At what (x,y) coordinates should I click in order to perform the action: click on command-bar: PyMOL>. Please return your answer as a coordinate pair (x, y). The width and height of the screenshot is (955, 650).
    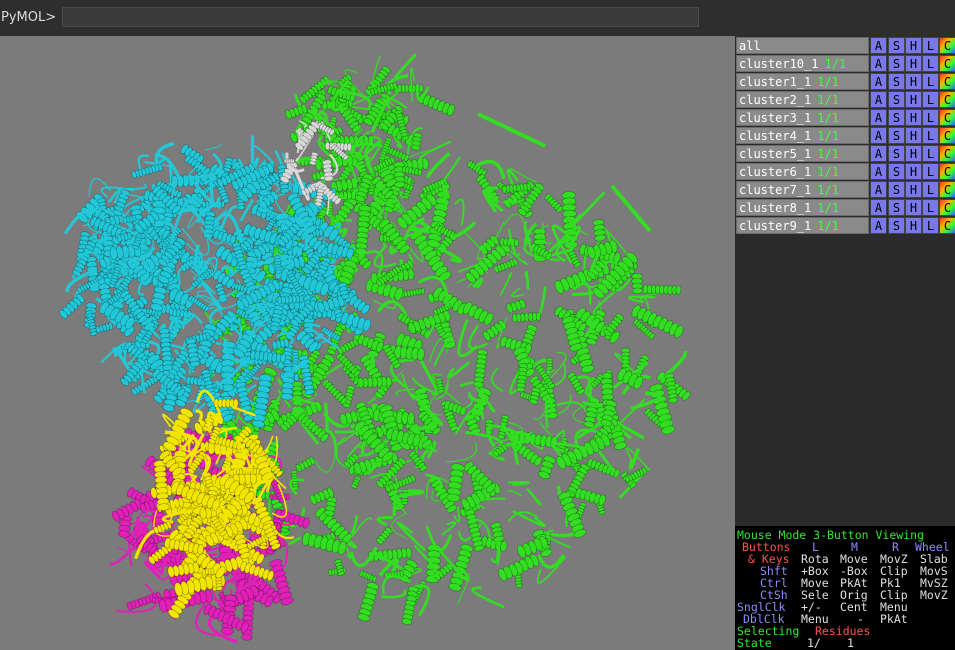
    Looking at the image, I should click on (477, 18).